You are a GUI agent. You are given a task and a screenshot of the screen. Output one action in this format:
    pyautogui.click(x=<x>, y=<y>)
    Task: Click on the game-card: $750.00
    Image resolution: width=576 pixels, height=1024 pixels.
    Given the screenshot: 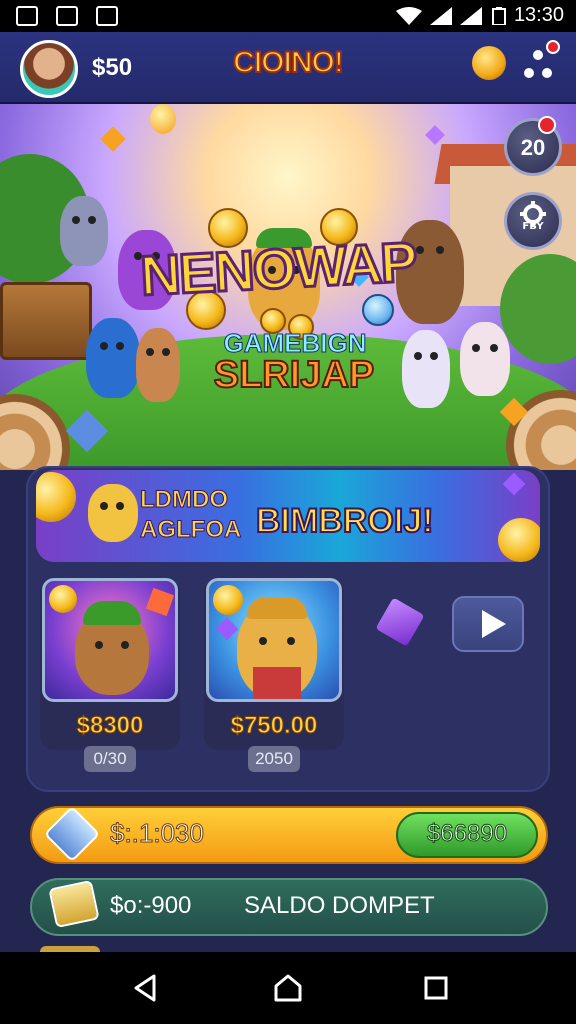 What is the action you would take?
    pyautogui.click(x=274, y=664)
    